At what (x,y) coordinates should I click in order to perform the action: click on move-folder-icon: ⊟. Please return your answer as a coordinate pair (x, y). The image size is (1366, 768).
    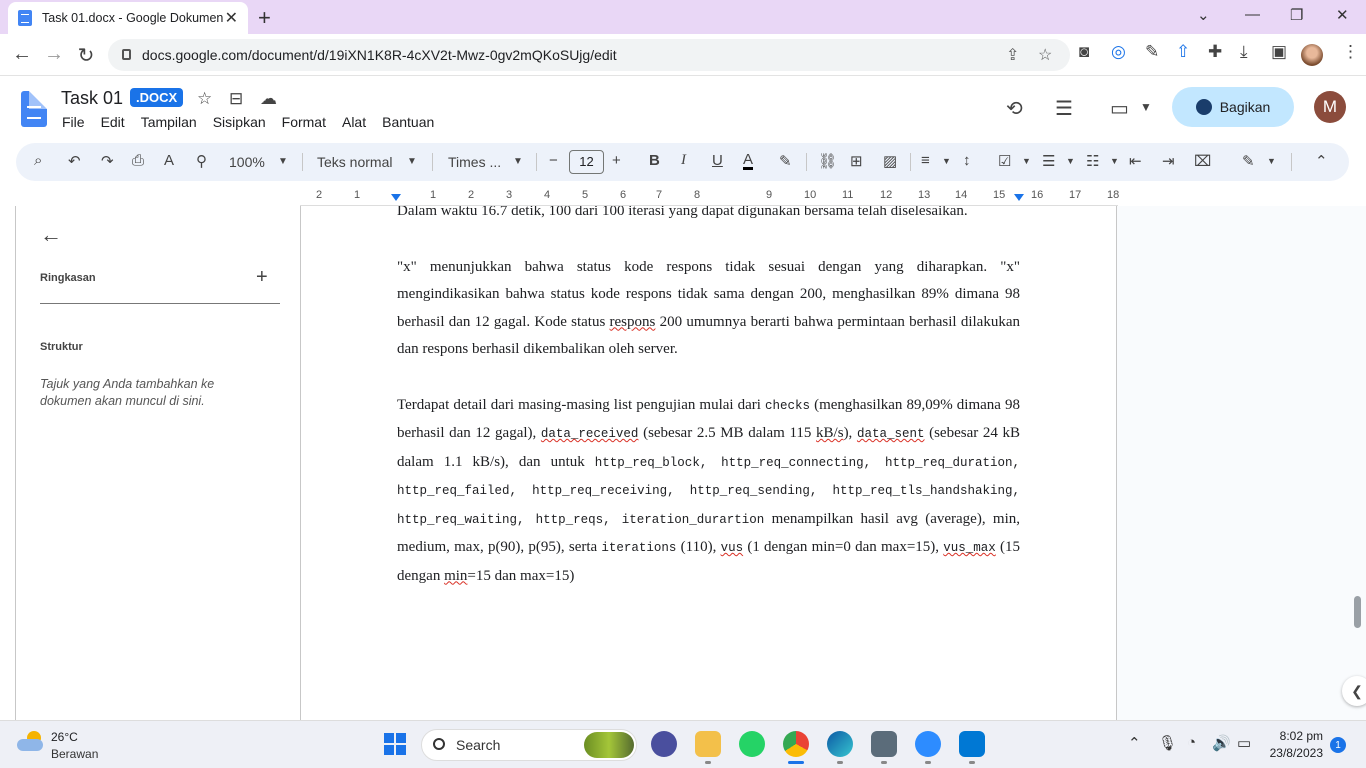
    Looking at the image, I should click on (236, 99).